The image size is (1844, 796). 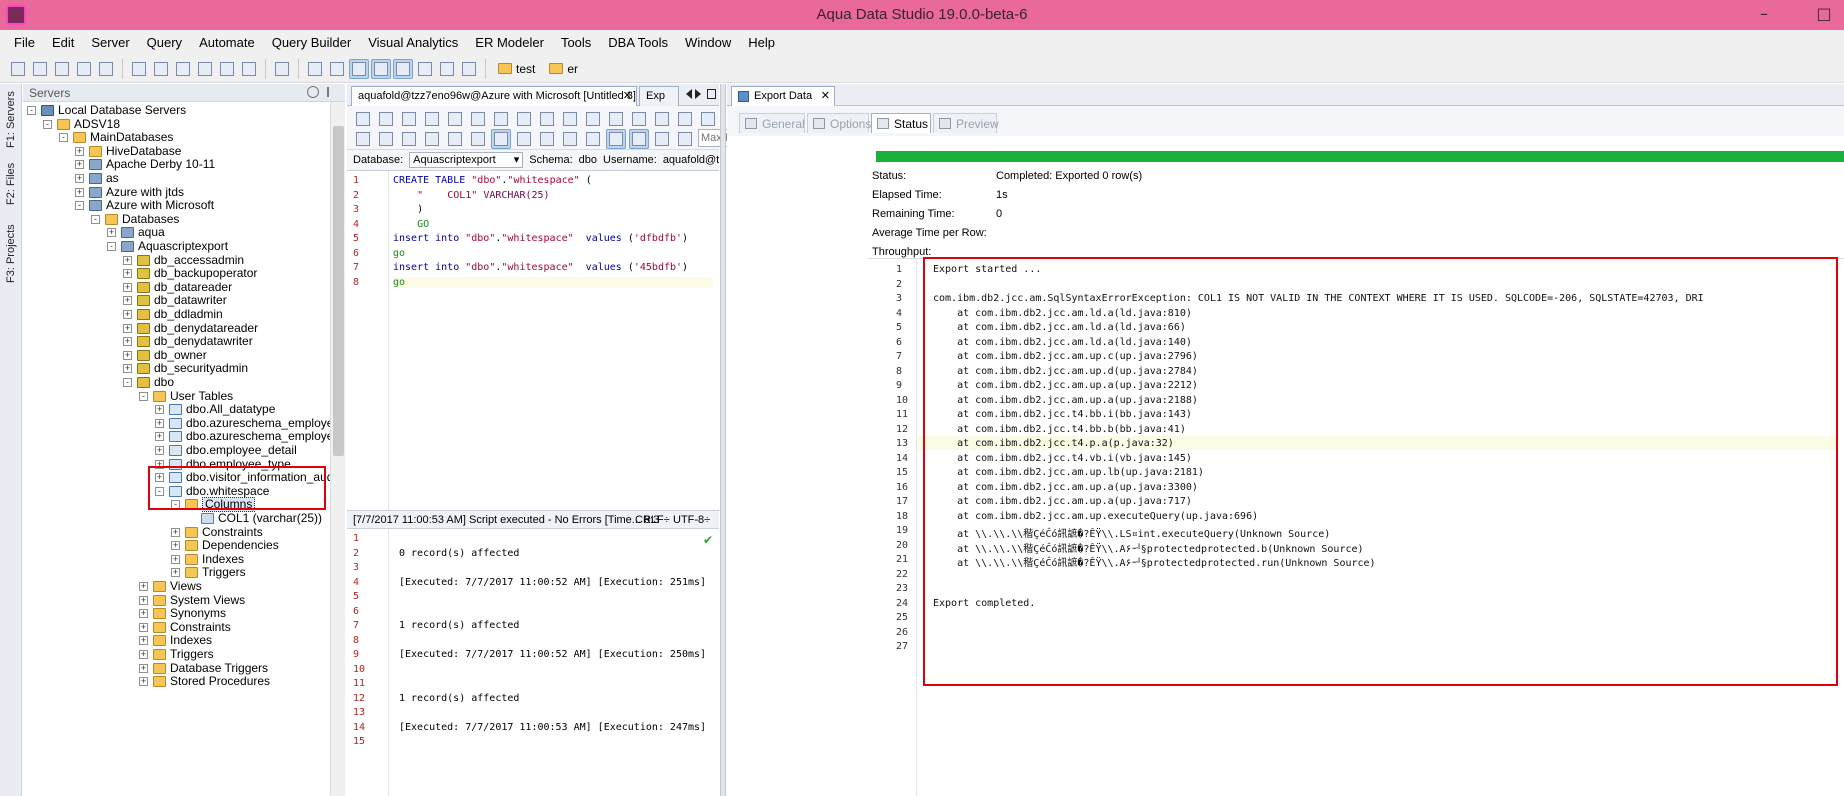 What do you see at coordinates (40, 69) in the screenshot?
I see `open-icon` at bounding box center [40, 69].